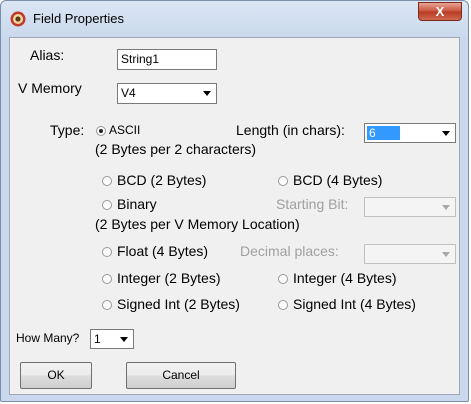 This screenshot has width=471, height=404. What do you see at coordinates (18, 19) in the screenshot?
I see `app-icon` at bounding box center [18, 19].